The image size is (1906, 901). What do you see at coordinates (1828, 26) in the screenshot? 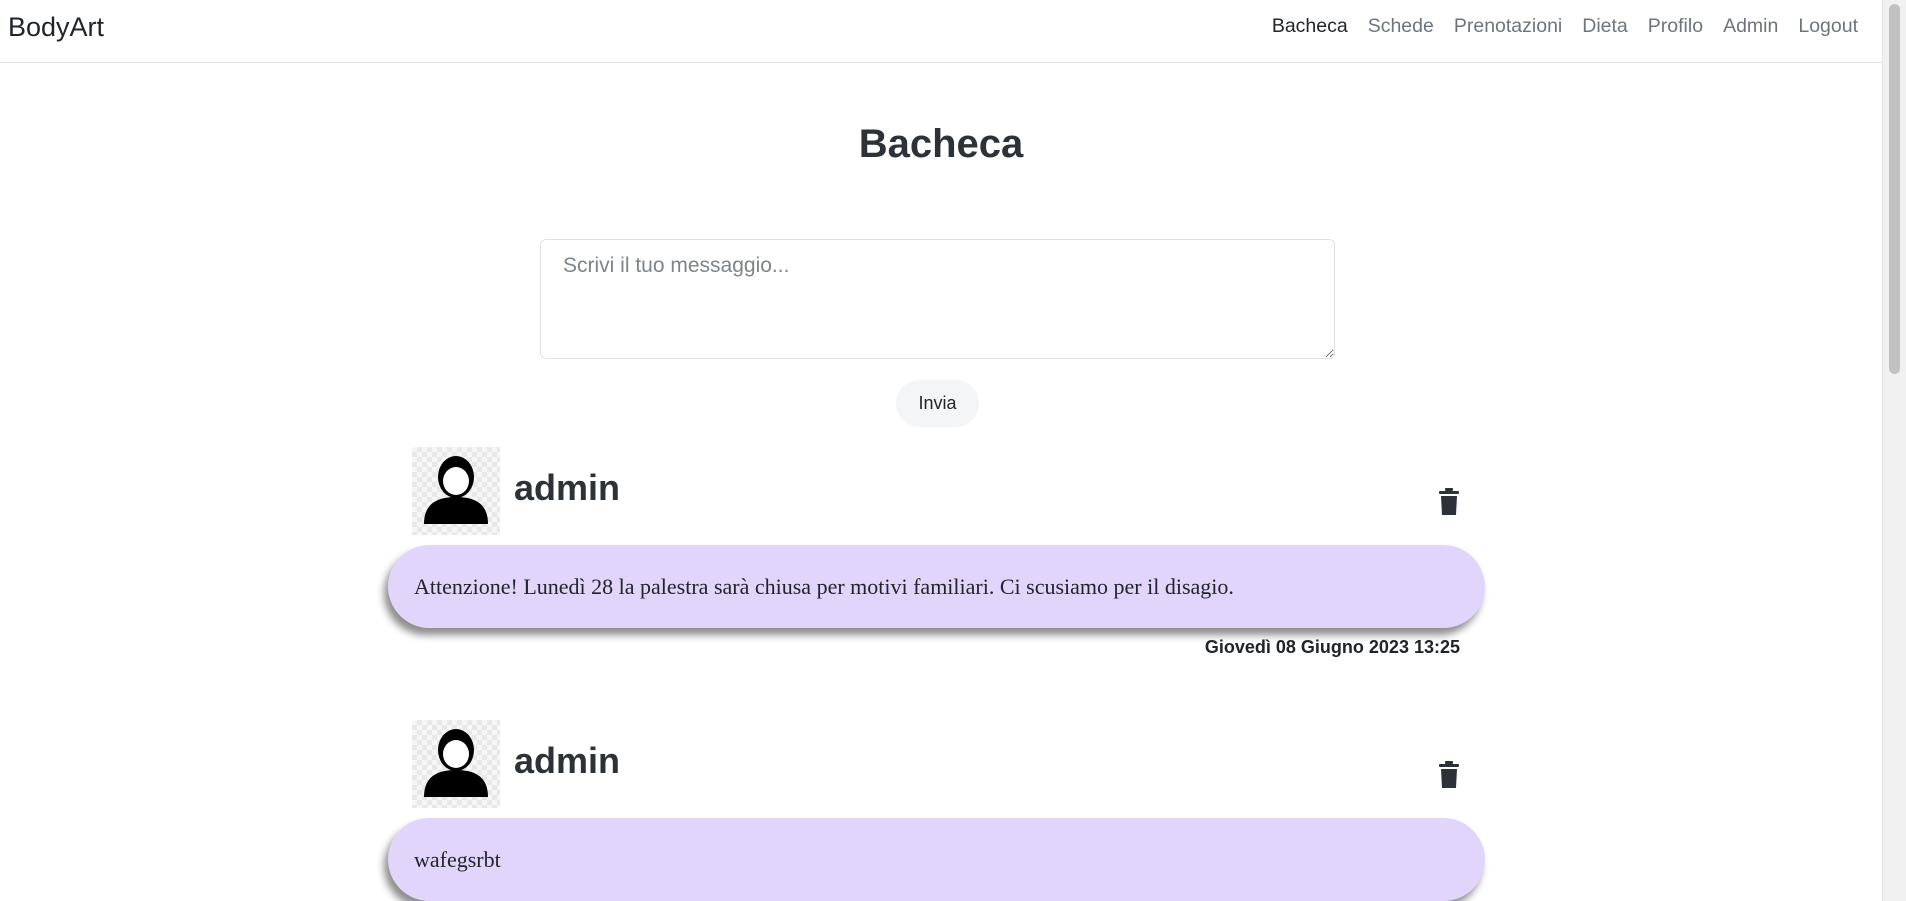
I see `nav-link-logout: Logout` at bounding box center [1828, 26].